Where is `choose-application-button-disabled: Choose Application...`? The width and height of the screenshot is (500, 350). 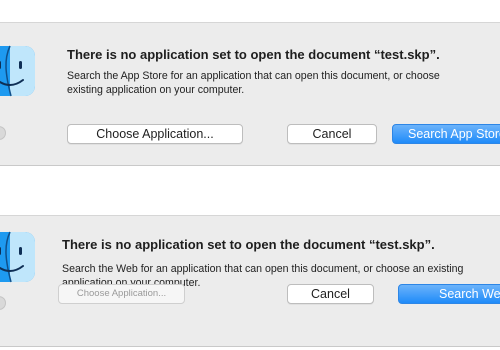 choose-application-button-disabled: Choose Application... is located at coordinates (121, 294).